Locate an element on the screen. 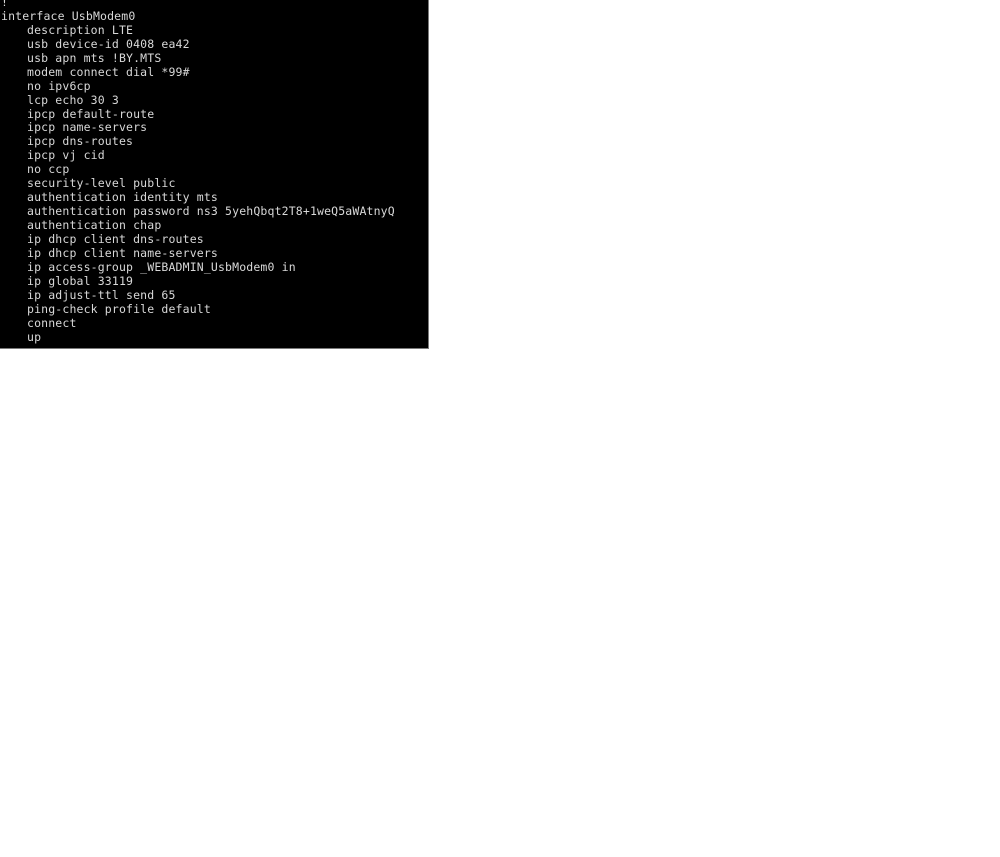  terminal-line: ipcp dns-routes is located at coordinates (80, 141).